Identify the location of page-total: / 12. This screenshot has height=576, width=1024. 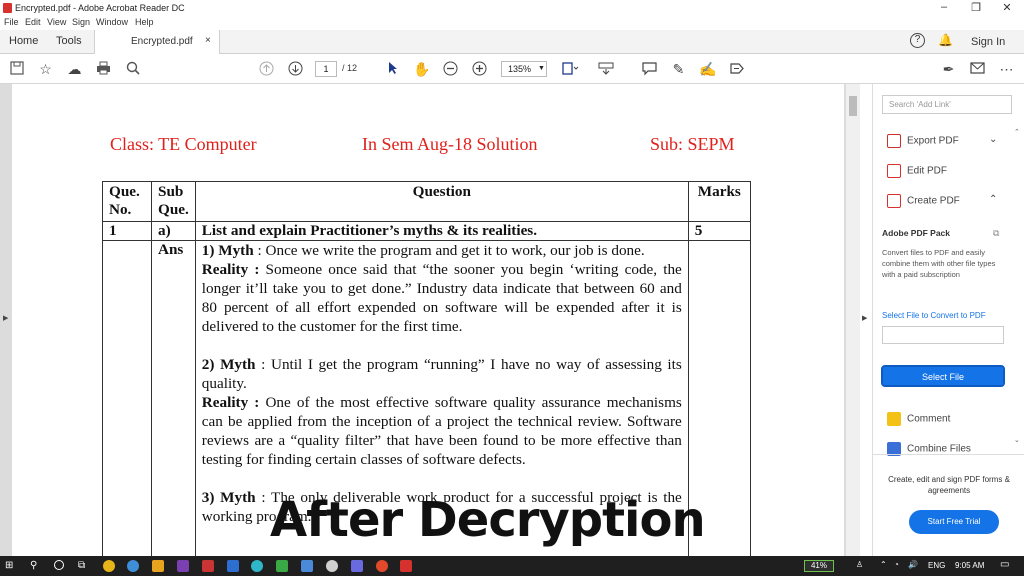
(350, 68).